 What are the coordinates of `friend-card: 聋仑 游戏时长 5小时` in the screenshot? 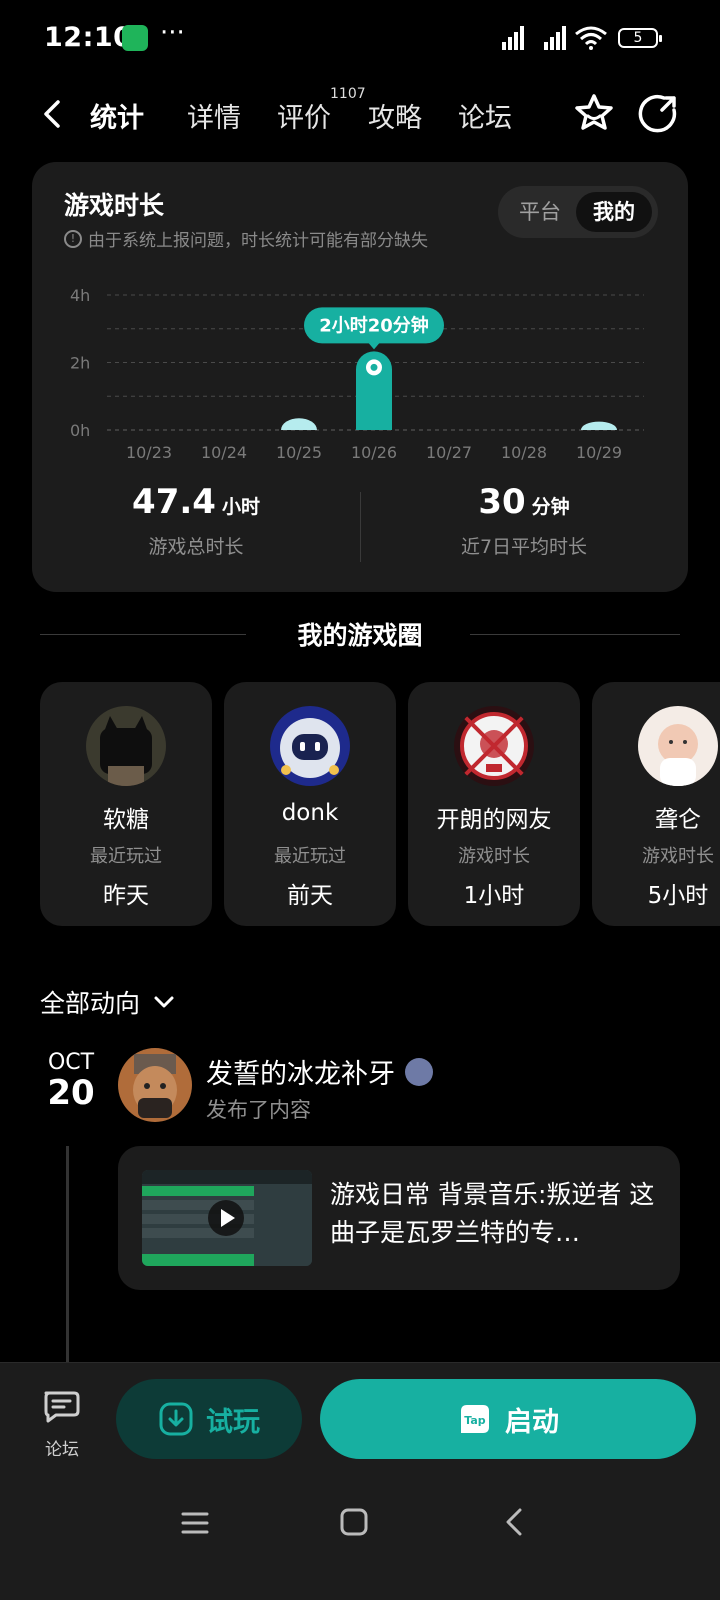 It's located at (656, 804).